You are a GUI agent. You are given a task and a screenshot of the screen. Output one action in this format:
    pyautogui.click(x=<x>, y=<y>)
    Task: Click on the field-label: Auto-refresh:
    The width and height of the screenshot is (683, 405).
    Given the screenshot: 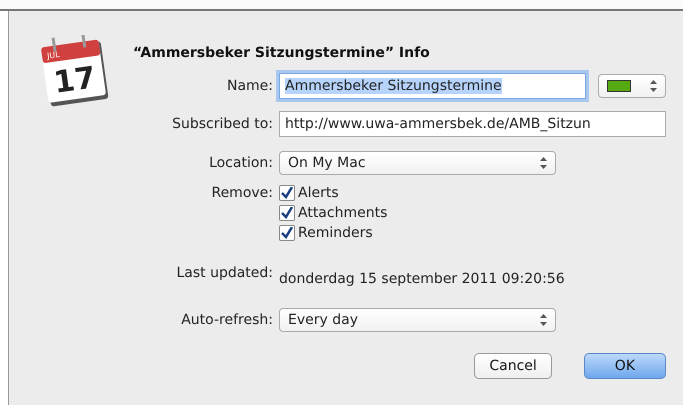 What is the action you would take?
    pyautogui.click(x=226, y=320)
    